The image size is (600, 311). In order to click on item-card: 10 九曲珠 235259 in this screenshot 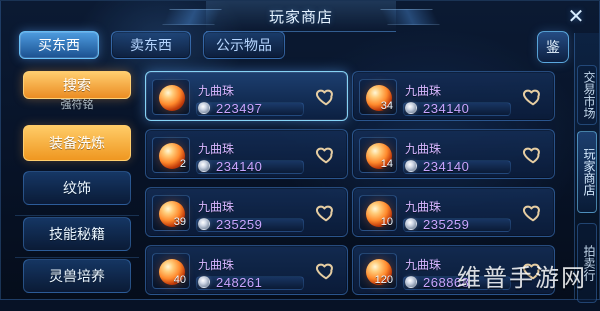, I will do `click(453, 212)`.